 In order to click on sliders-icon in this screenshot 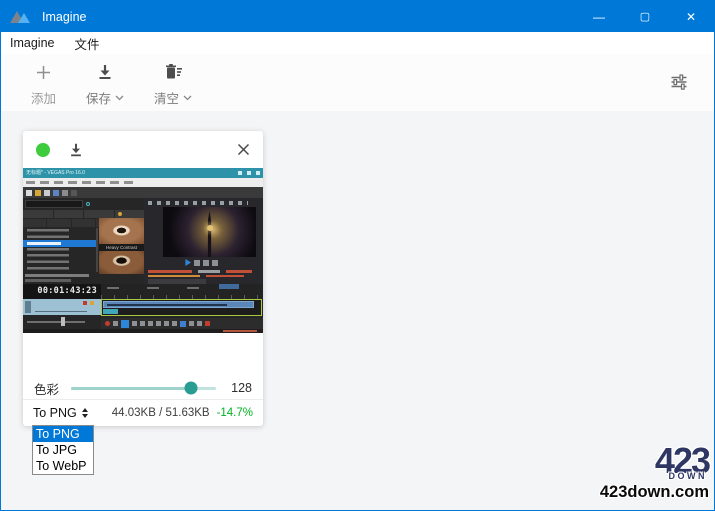, I will do `click(679, 82)`.